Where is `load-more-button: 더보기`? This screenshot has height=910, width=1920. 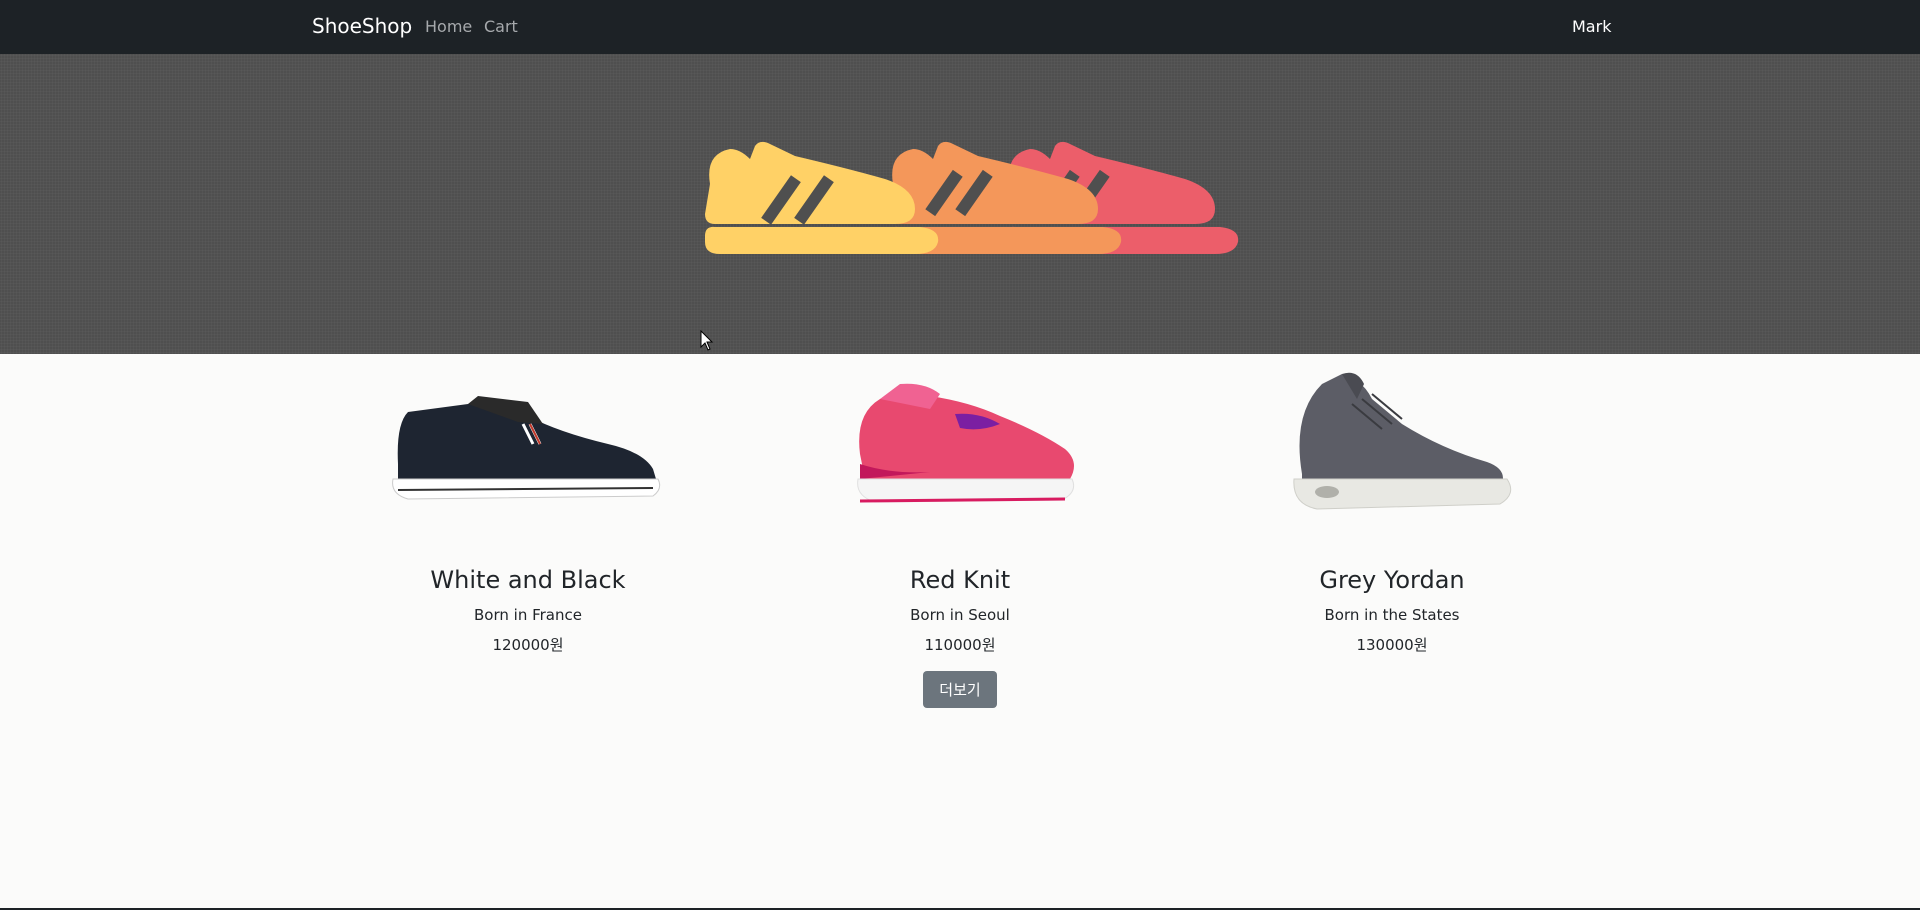 load-more-button: 더보기 is located at coordinates (960, 689).